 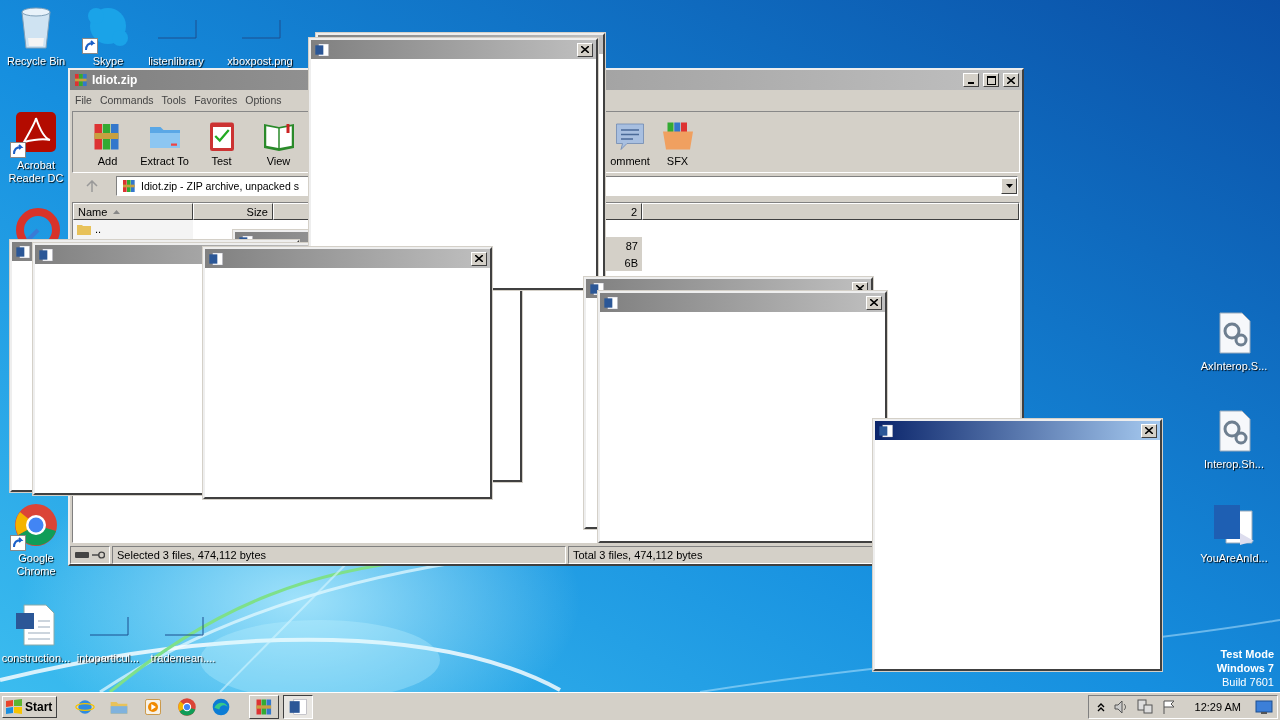 What do you see at coordinates (1264, 706) in the screenshot?
I see `show-desktop-icon` at bounding box center [1264, 706].